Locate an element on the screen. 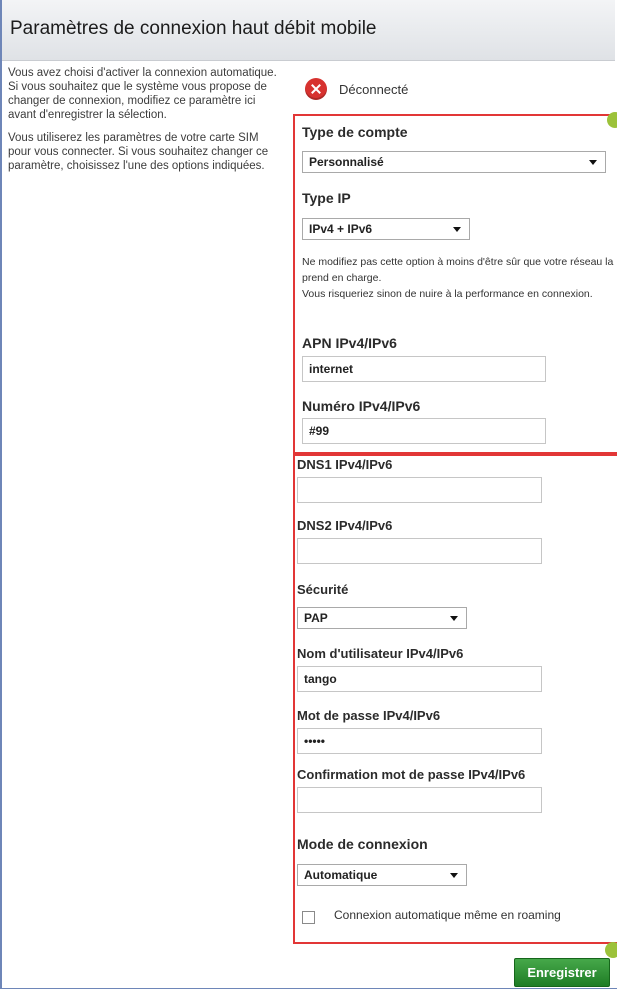  error-x-icon is located at coordinates (316, 89).